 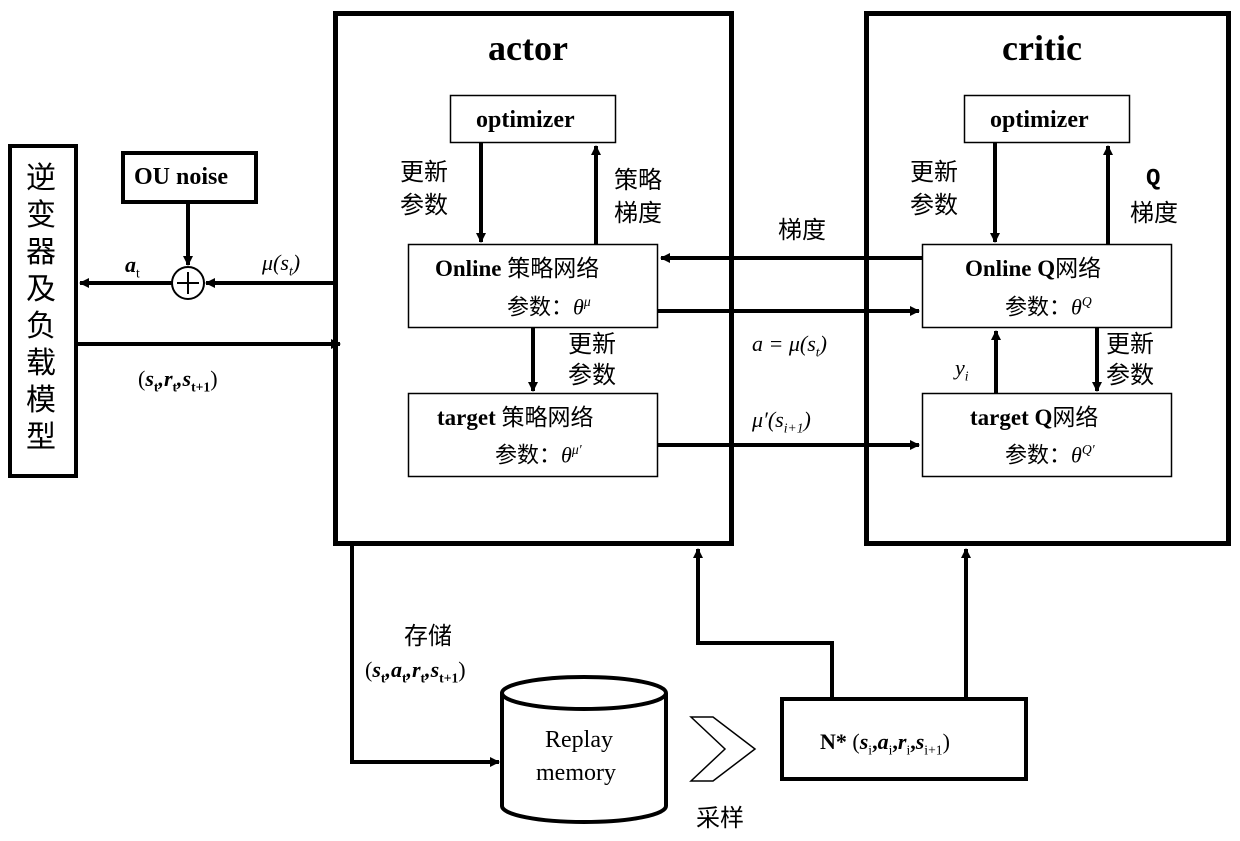 What do you see at coordinates (1050, 455) in the screenshot?
I see `critic-target-param: 参数：θQ′` at bounding box center [1050, 455].